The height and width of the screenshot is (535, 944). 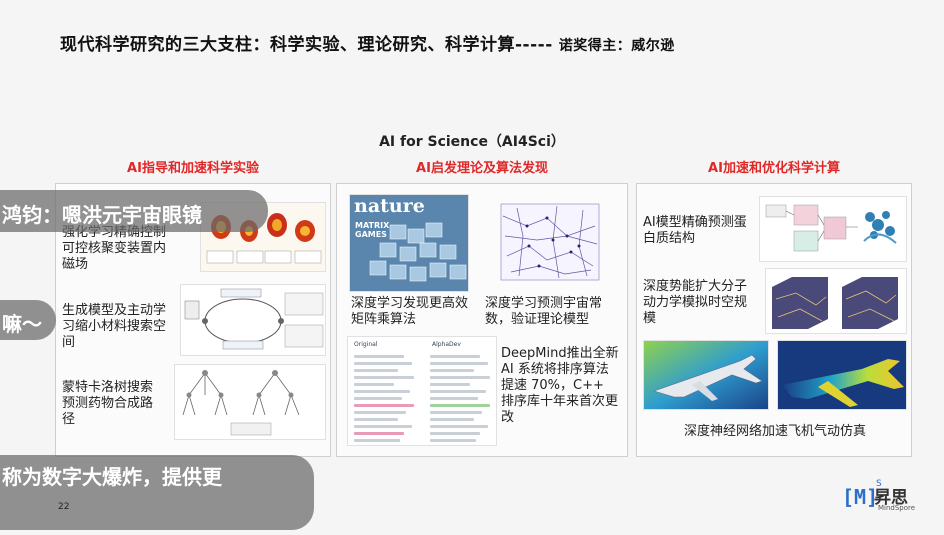 I want to click on protein-structure-figure, so click(x=833, y=229).